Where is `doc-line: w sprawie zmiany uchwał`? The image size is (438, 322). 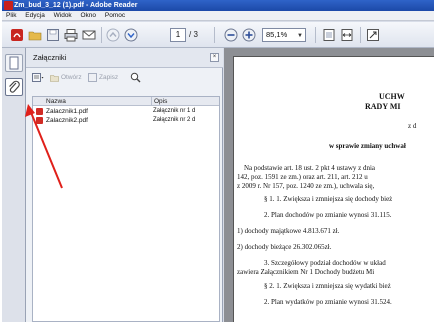
doc-line: w sprawie zmiany uchwał is located at coordinates (367, 146).